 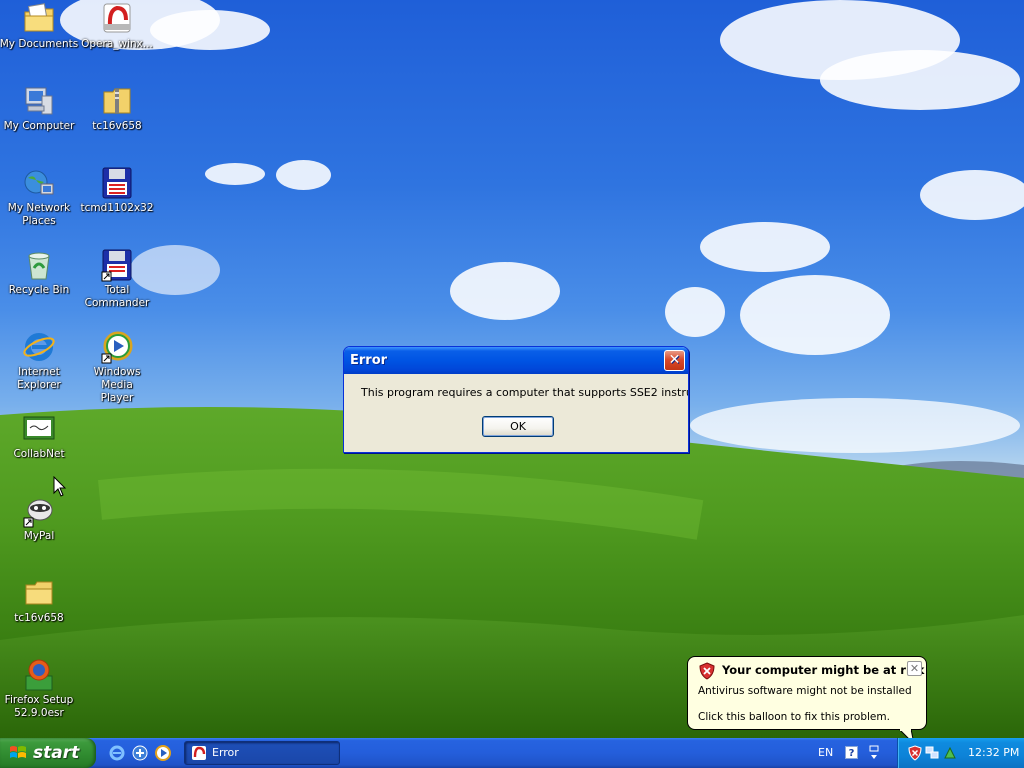 What do you see at coordinates (39, 428) in the screenshot?
I see `collabnet-icon` at bounding box center [39, 428].